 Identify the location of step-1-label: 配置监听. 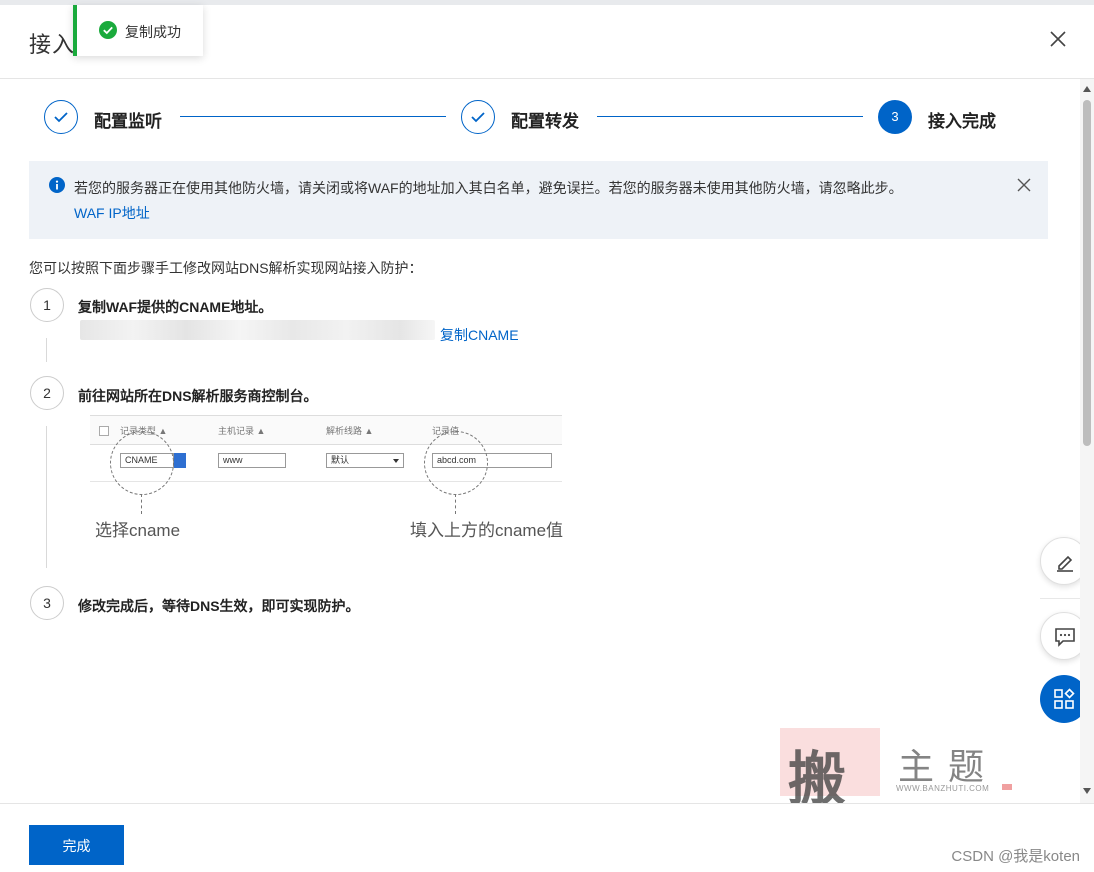
(128, 121).